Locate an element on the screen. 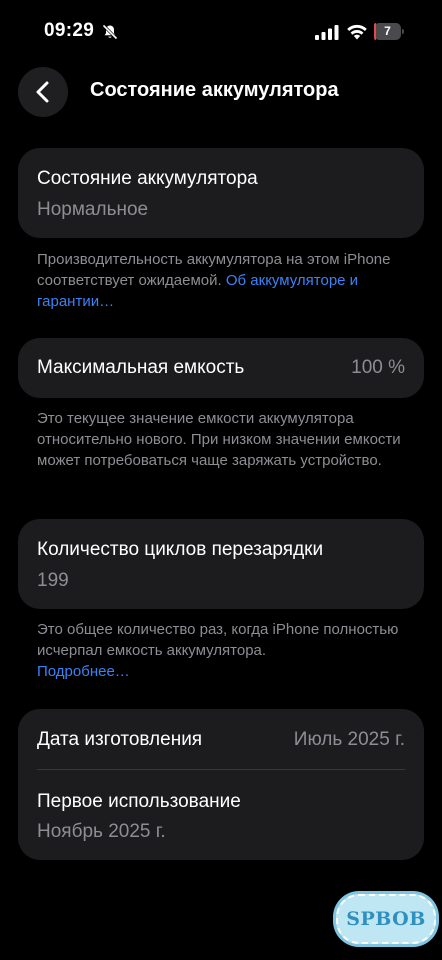  first-use-value: Ноябрь 2025 г. is located at coordinates (101, 831).